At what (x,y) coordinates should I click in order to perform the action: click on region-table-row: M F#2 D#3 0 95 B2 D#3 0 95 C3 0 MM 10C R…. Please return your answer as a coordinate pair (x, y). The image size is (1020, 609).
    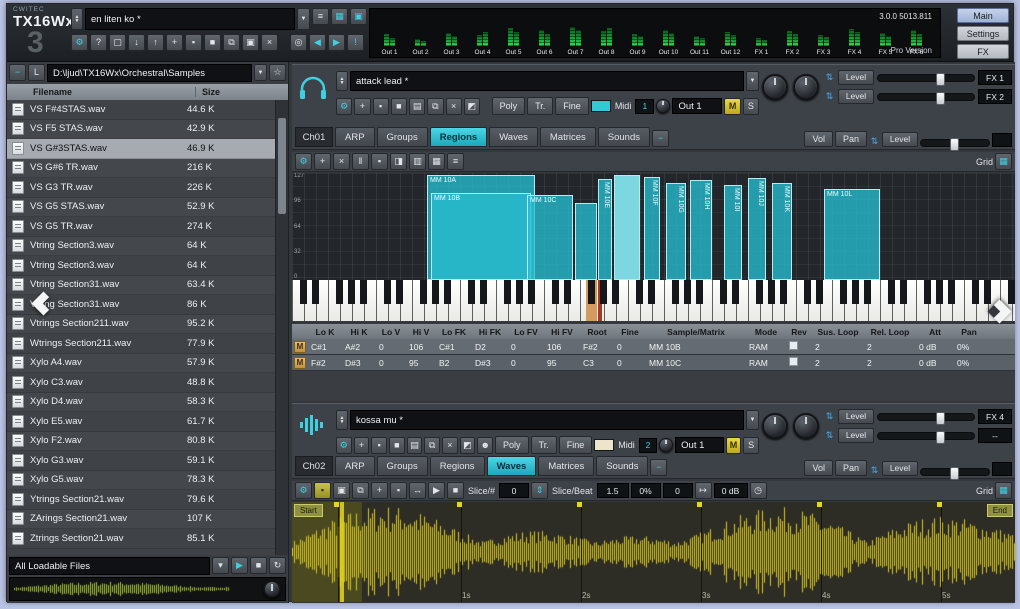
    Looking at the image, I should click on (653, 363).